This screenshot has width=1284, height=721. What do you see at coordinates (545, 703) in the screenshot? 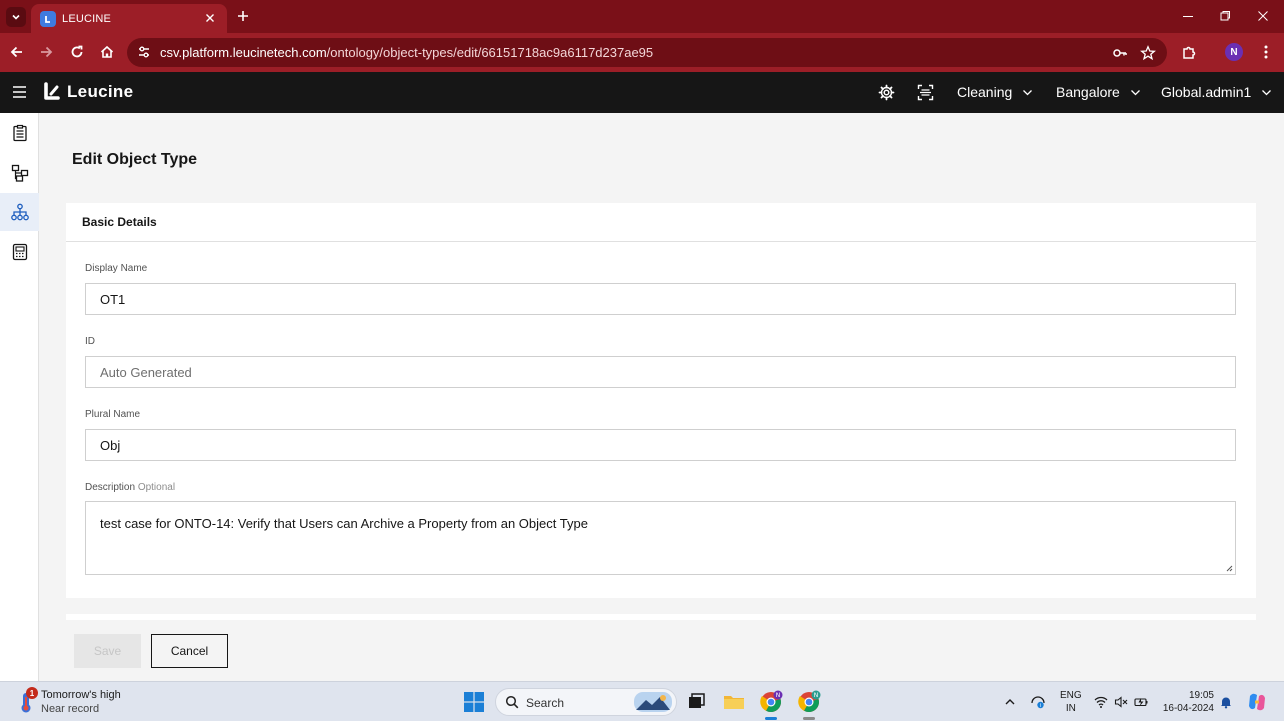
I see `taskbar-search-label: Search` at bounding box center [545, 703].